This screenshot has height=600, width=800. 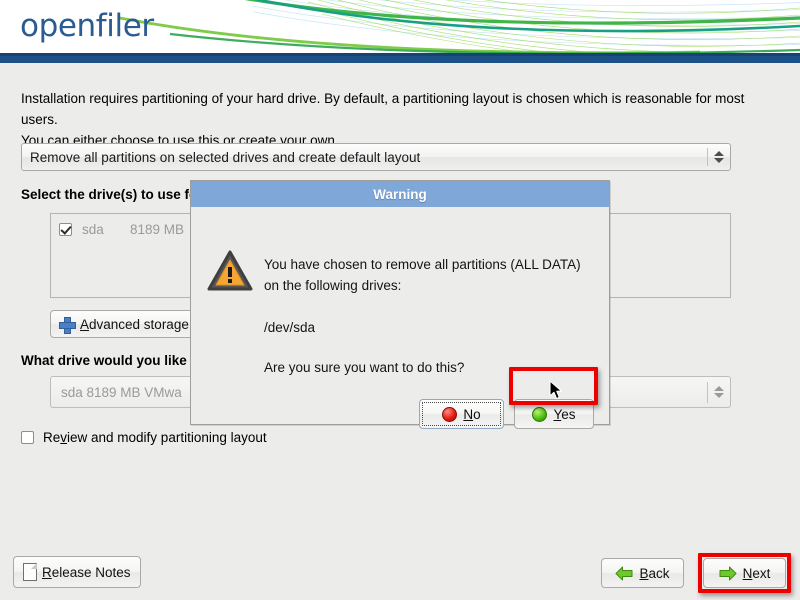 I want to click on release-notes-label: Release Notes, so click(x=86, y=572).